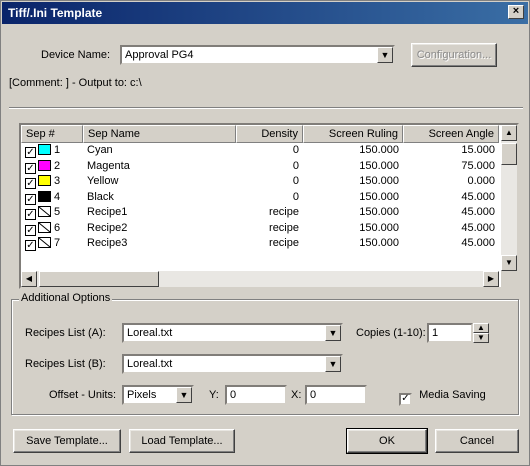  Describe the element at coordinates (103, 181) in the screenshot. I see `sep-name-cell: Yellow` at that location.